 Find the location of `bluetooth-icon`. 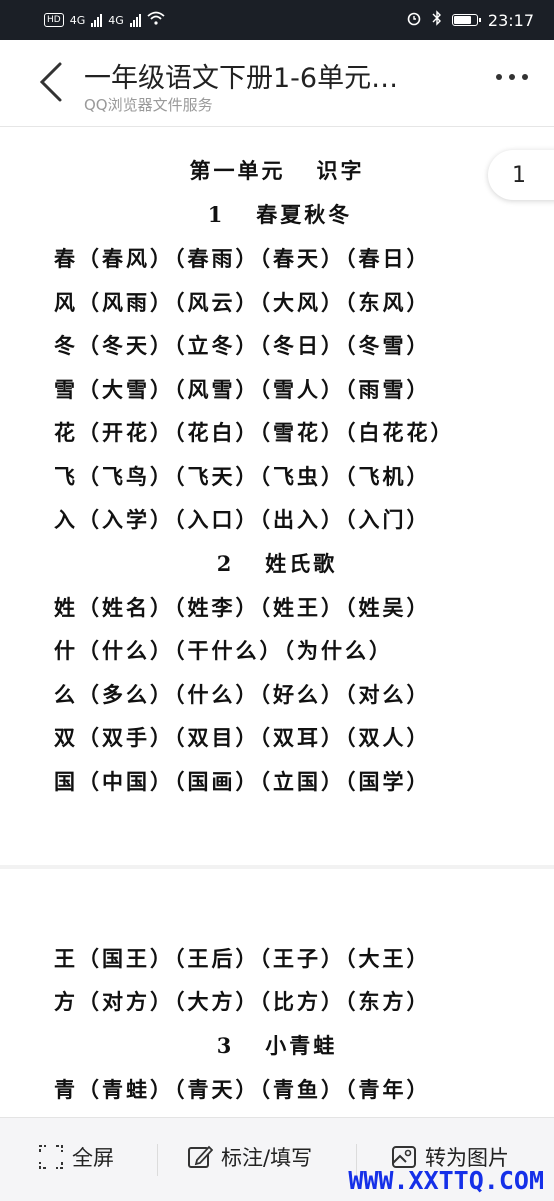

bluetooth-icon is located at coordinates (437, 20).